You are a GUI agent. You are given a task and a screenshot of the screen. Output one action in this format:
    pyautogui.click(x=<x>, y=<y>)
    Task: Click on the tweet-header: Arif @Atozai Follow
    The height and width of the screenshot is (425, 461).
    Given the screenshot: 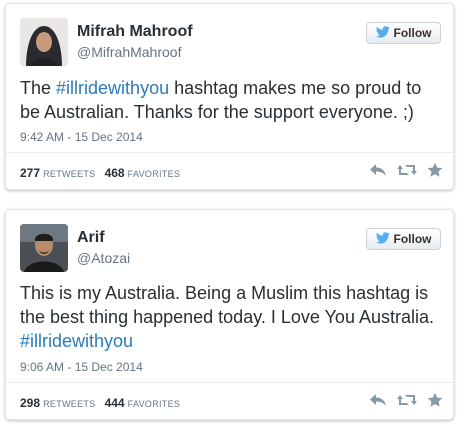 What is the action you would take?
    pyautogui.click(x=230, y=249)
    